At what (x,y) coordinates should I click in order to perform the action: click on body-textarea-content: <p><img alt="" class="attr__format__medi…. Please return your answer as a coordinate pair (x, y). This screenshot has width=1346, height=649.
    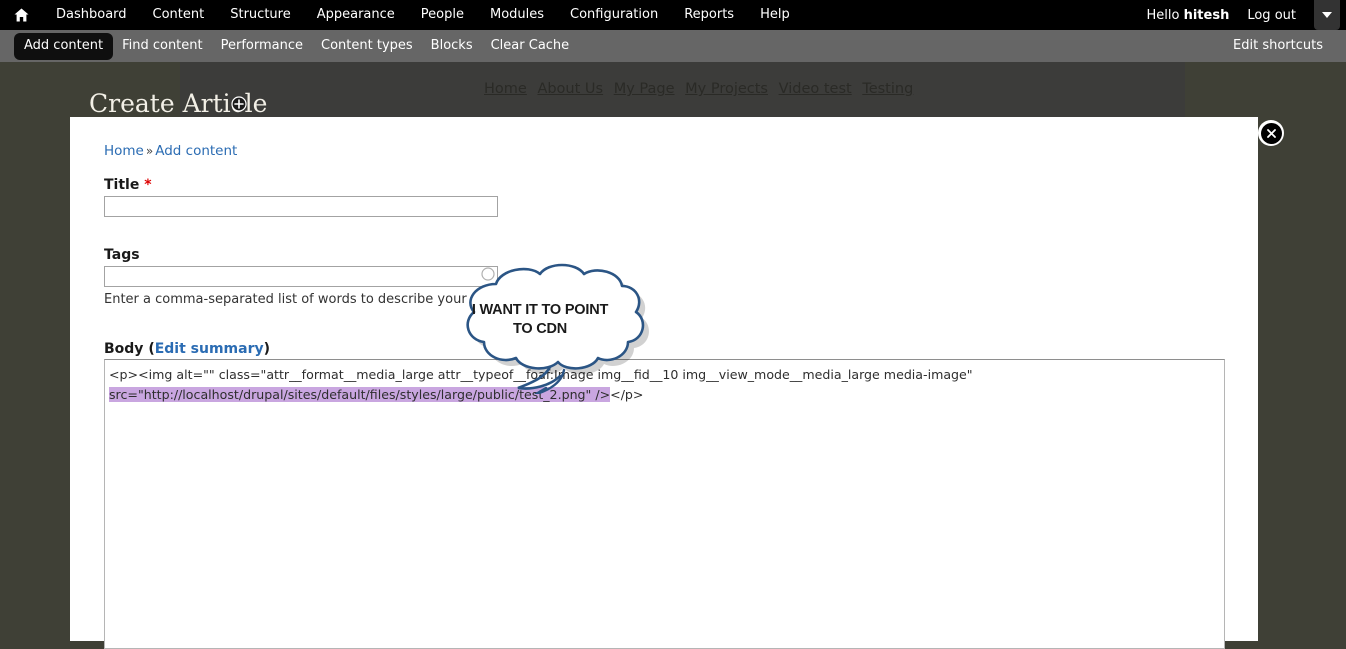
    Looking at the image, I should click on (664, 384).